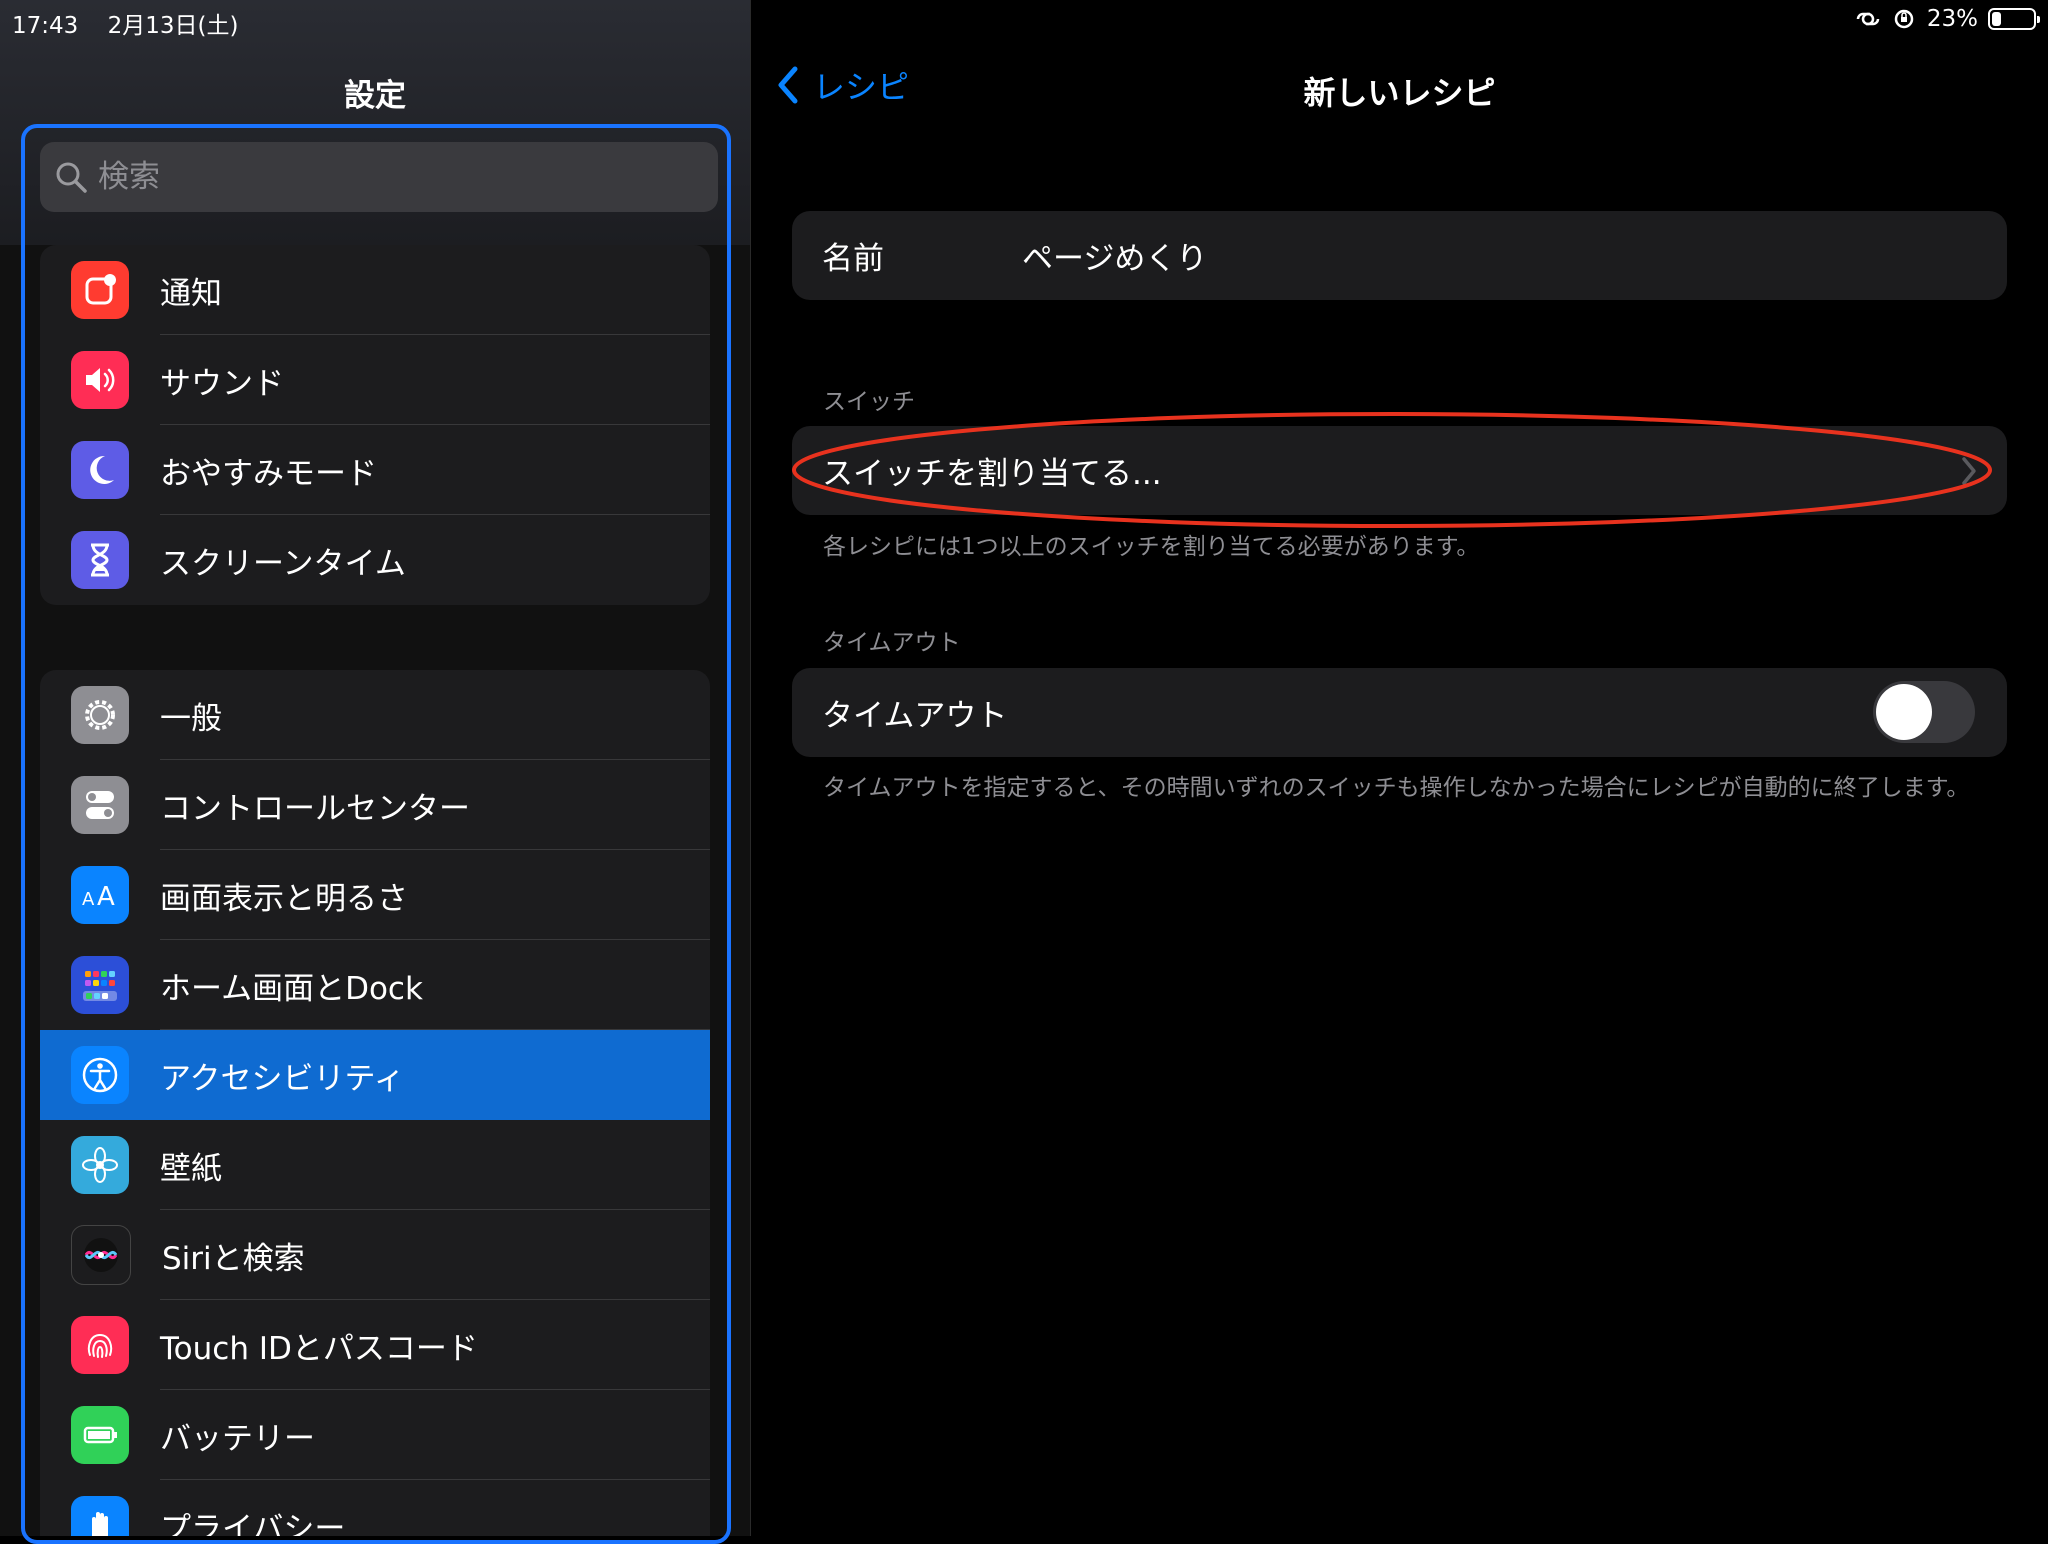 Image resolution: width=2048 pixels, height=1544 pixels. I want to click on sidebar-item-battery: バッテリー, so click(375, 1435).